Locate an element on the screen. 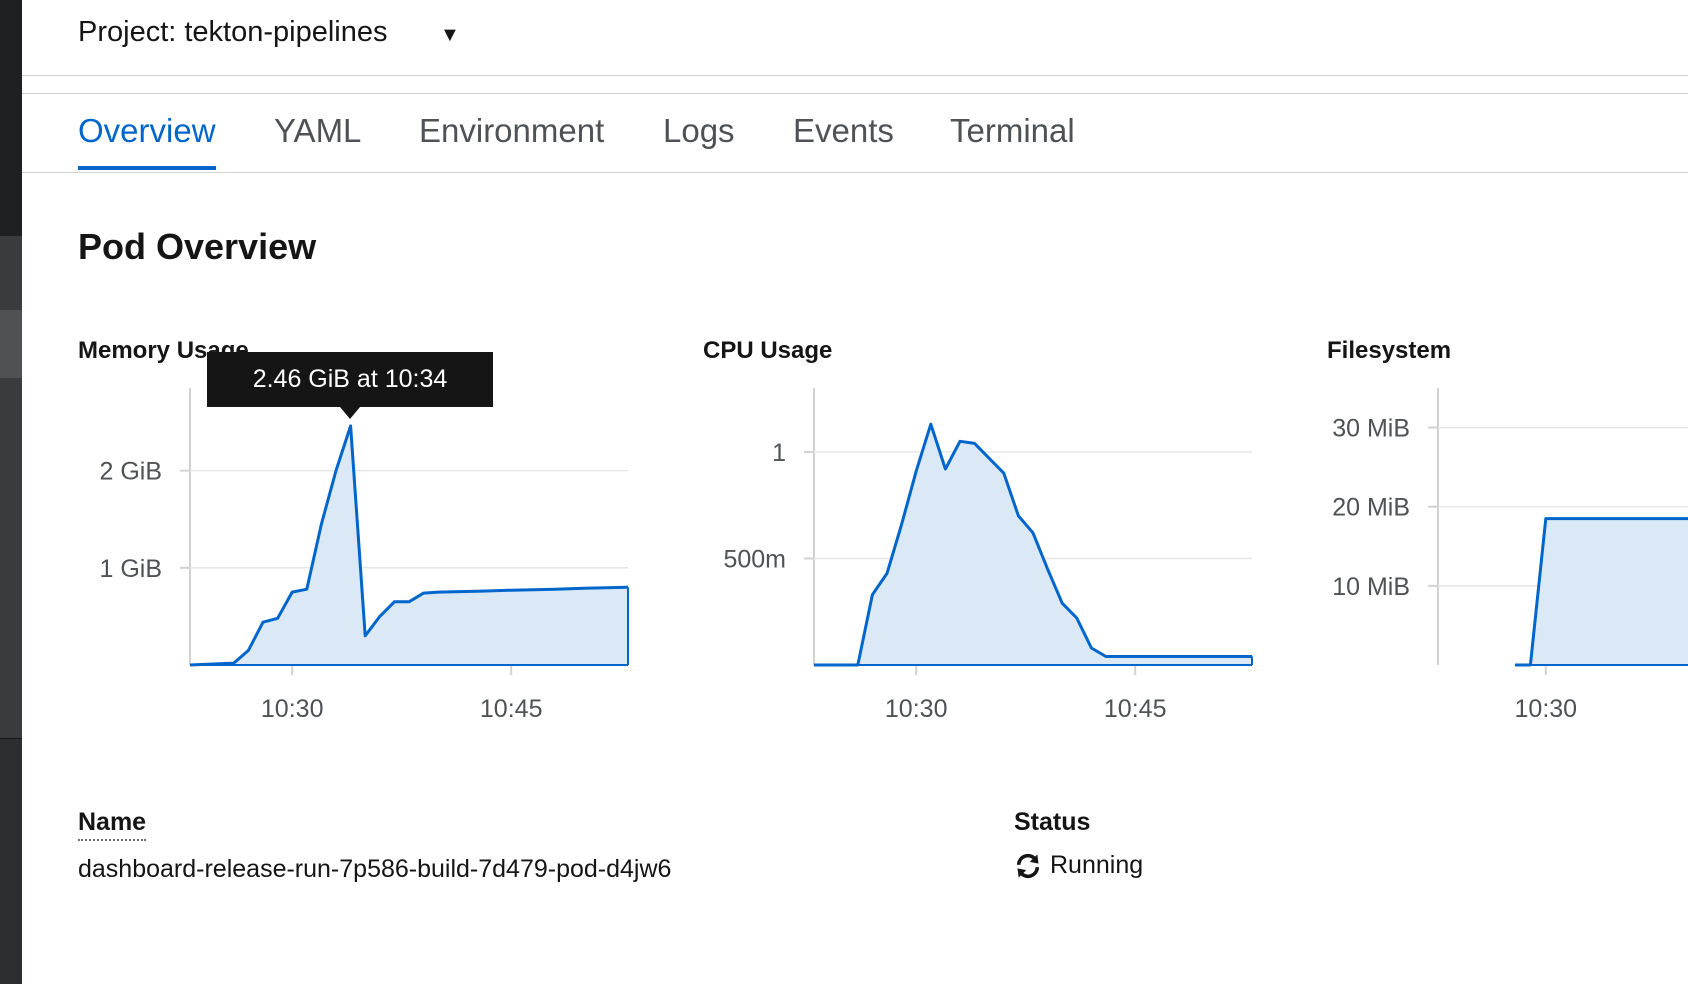 Image resolution: width=1688 pixels, height=984 pixels. y-tick-label: 2 GiB is located at coordinates (130, 472).